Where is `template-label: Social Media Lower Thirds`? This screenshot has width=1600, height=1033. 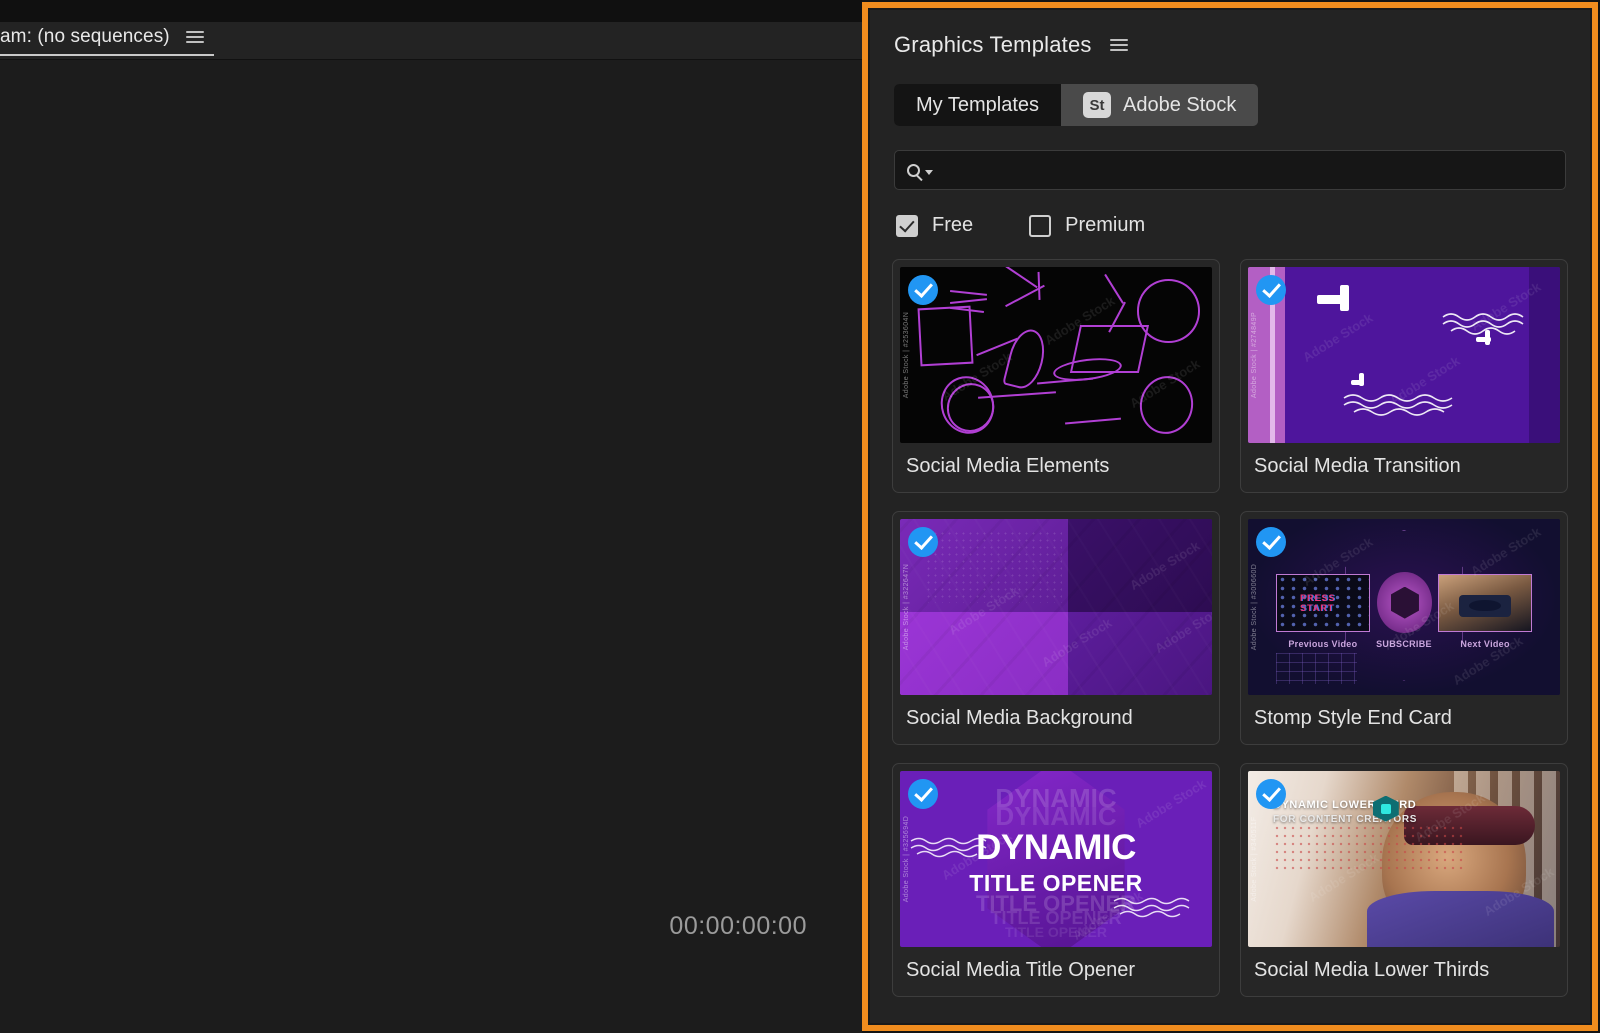
template-label: Social Media Lower Thirds is located at coordinates (1372, 970).